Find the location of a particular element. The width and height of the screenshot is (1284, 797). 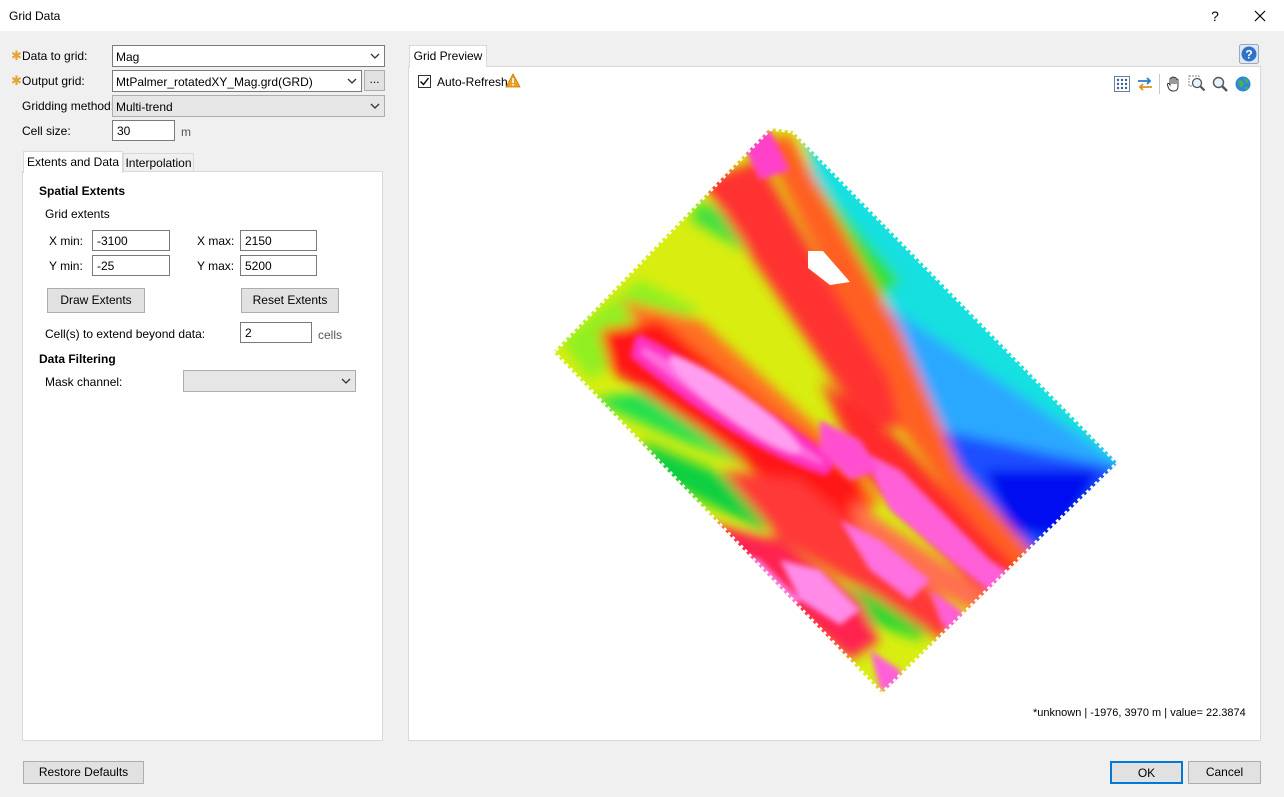

ymax-label: Y max: is located at coordinates (216, 266).